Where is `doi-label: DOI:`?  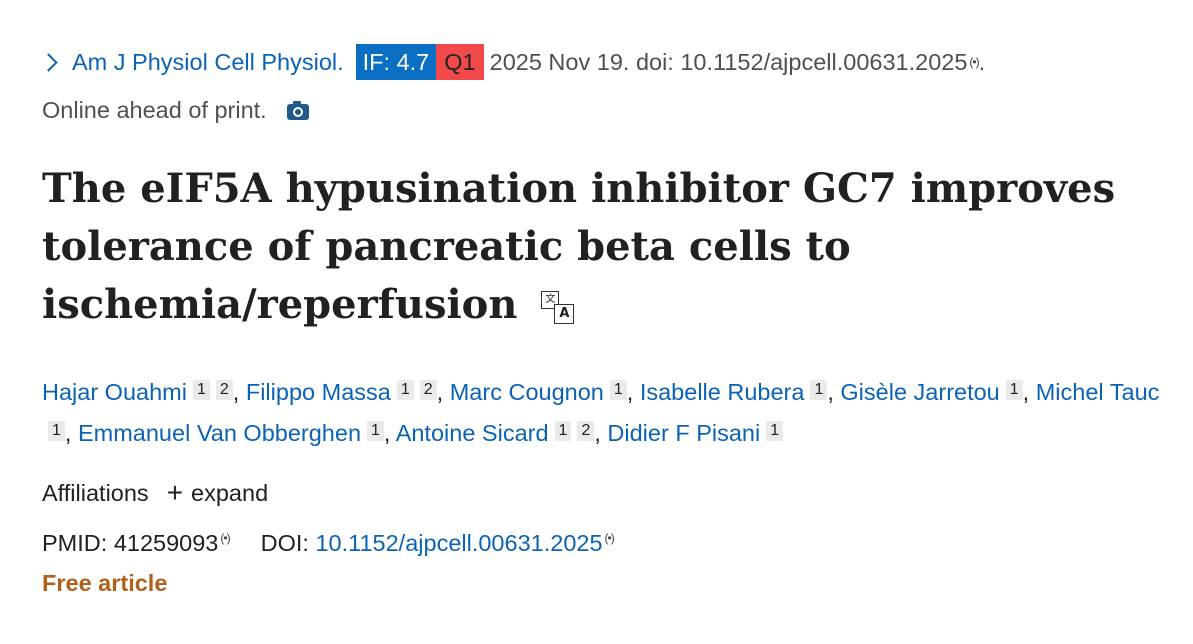
doi-label: DOI: is located at coordinates (284, 542).